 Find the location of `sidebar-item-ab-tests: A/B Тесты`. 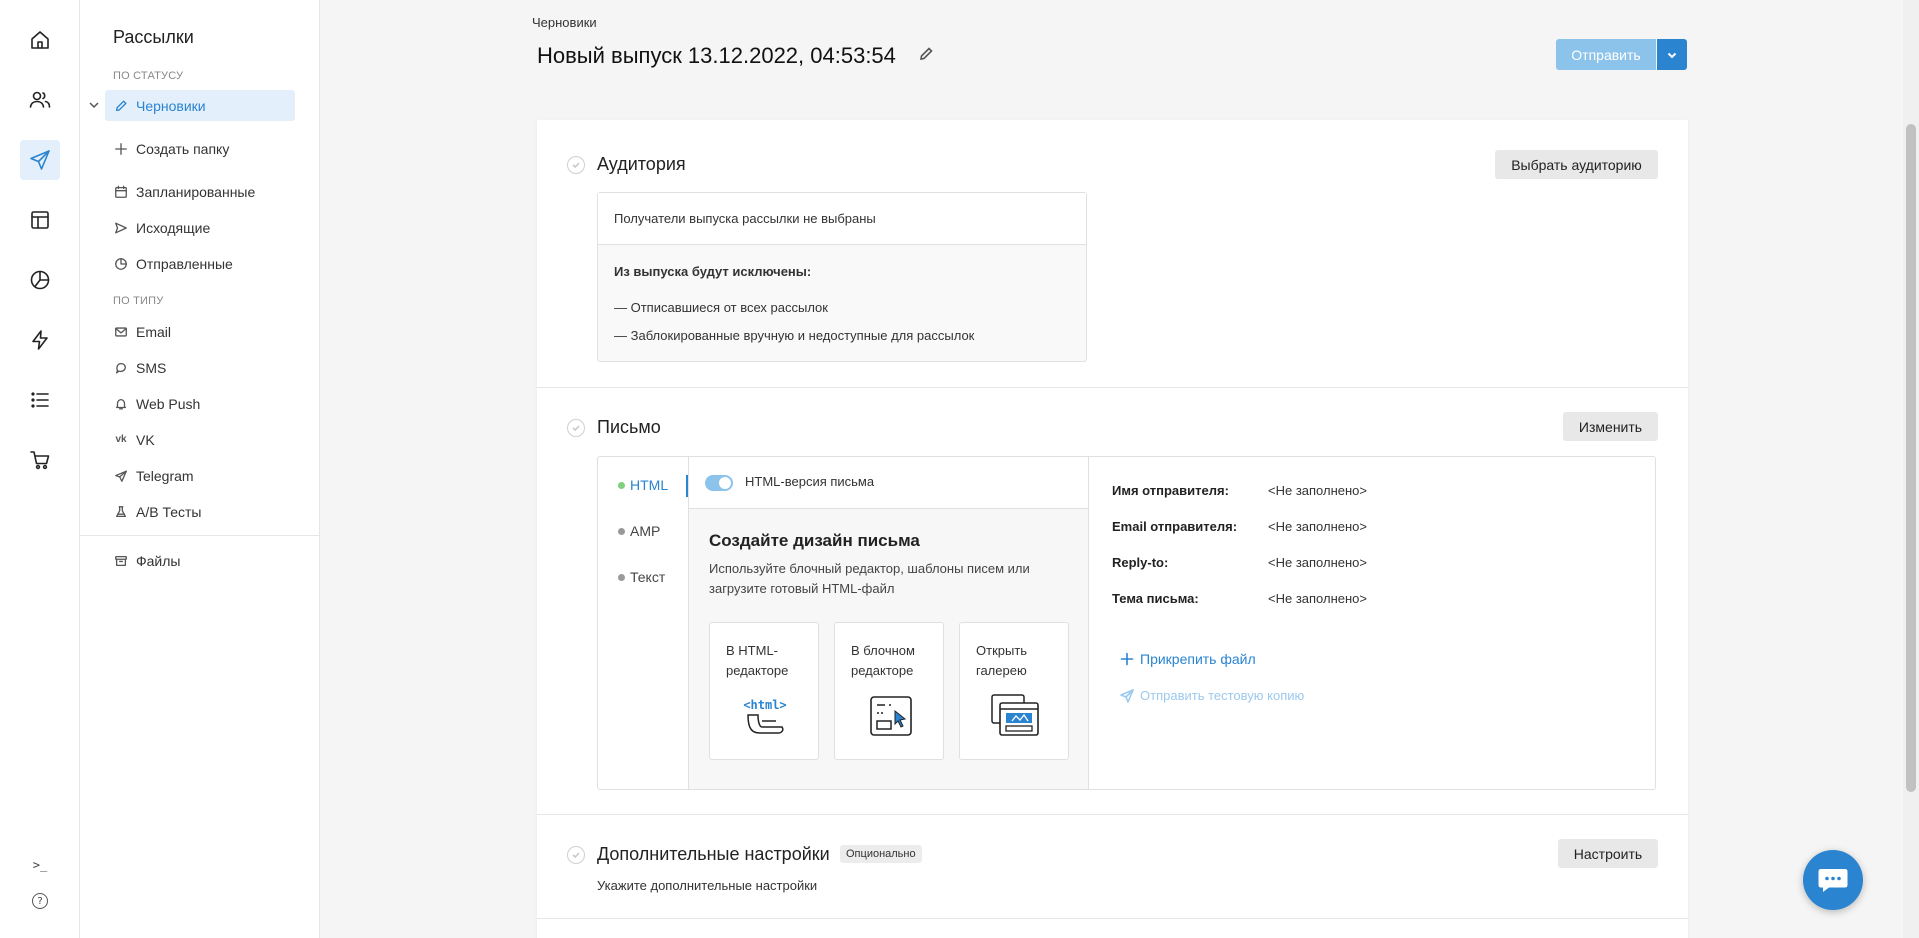

sidebar-item-ab-tests: A/B Тесты is located at coordinates (200, 511).